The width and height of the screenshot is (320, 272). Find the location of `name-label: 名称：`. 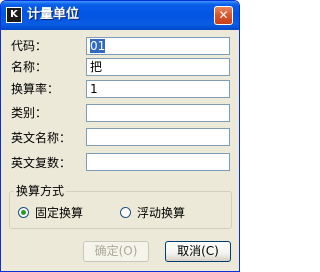

name-label: 名称： is located at coordinates (29, 67).